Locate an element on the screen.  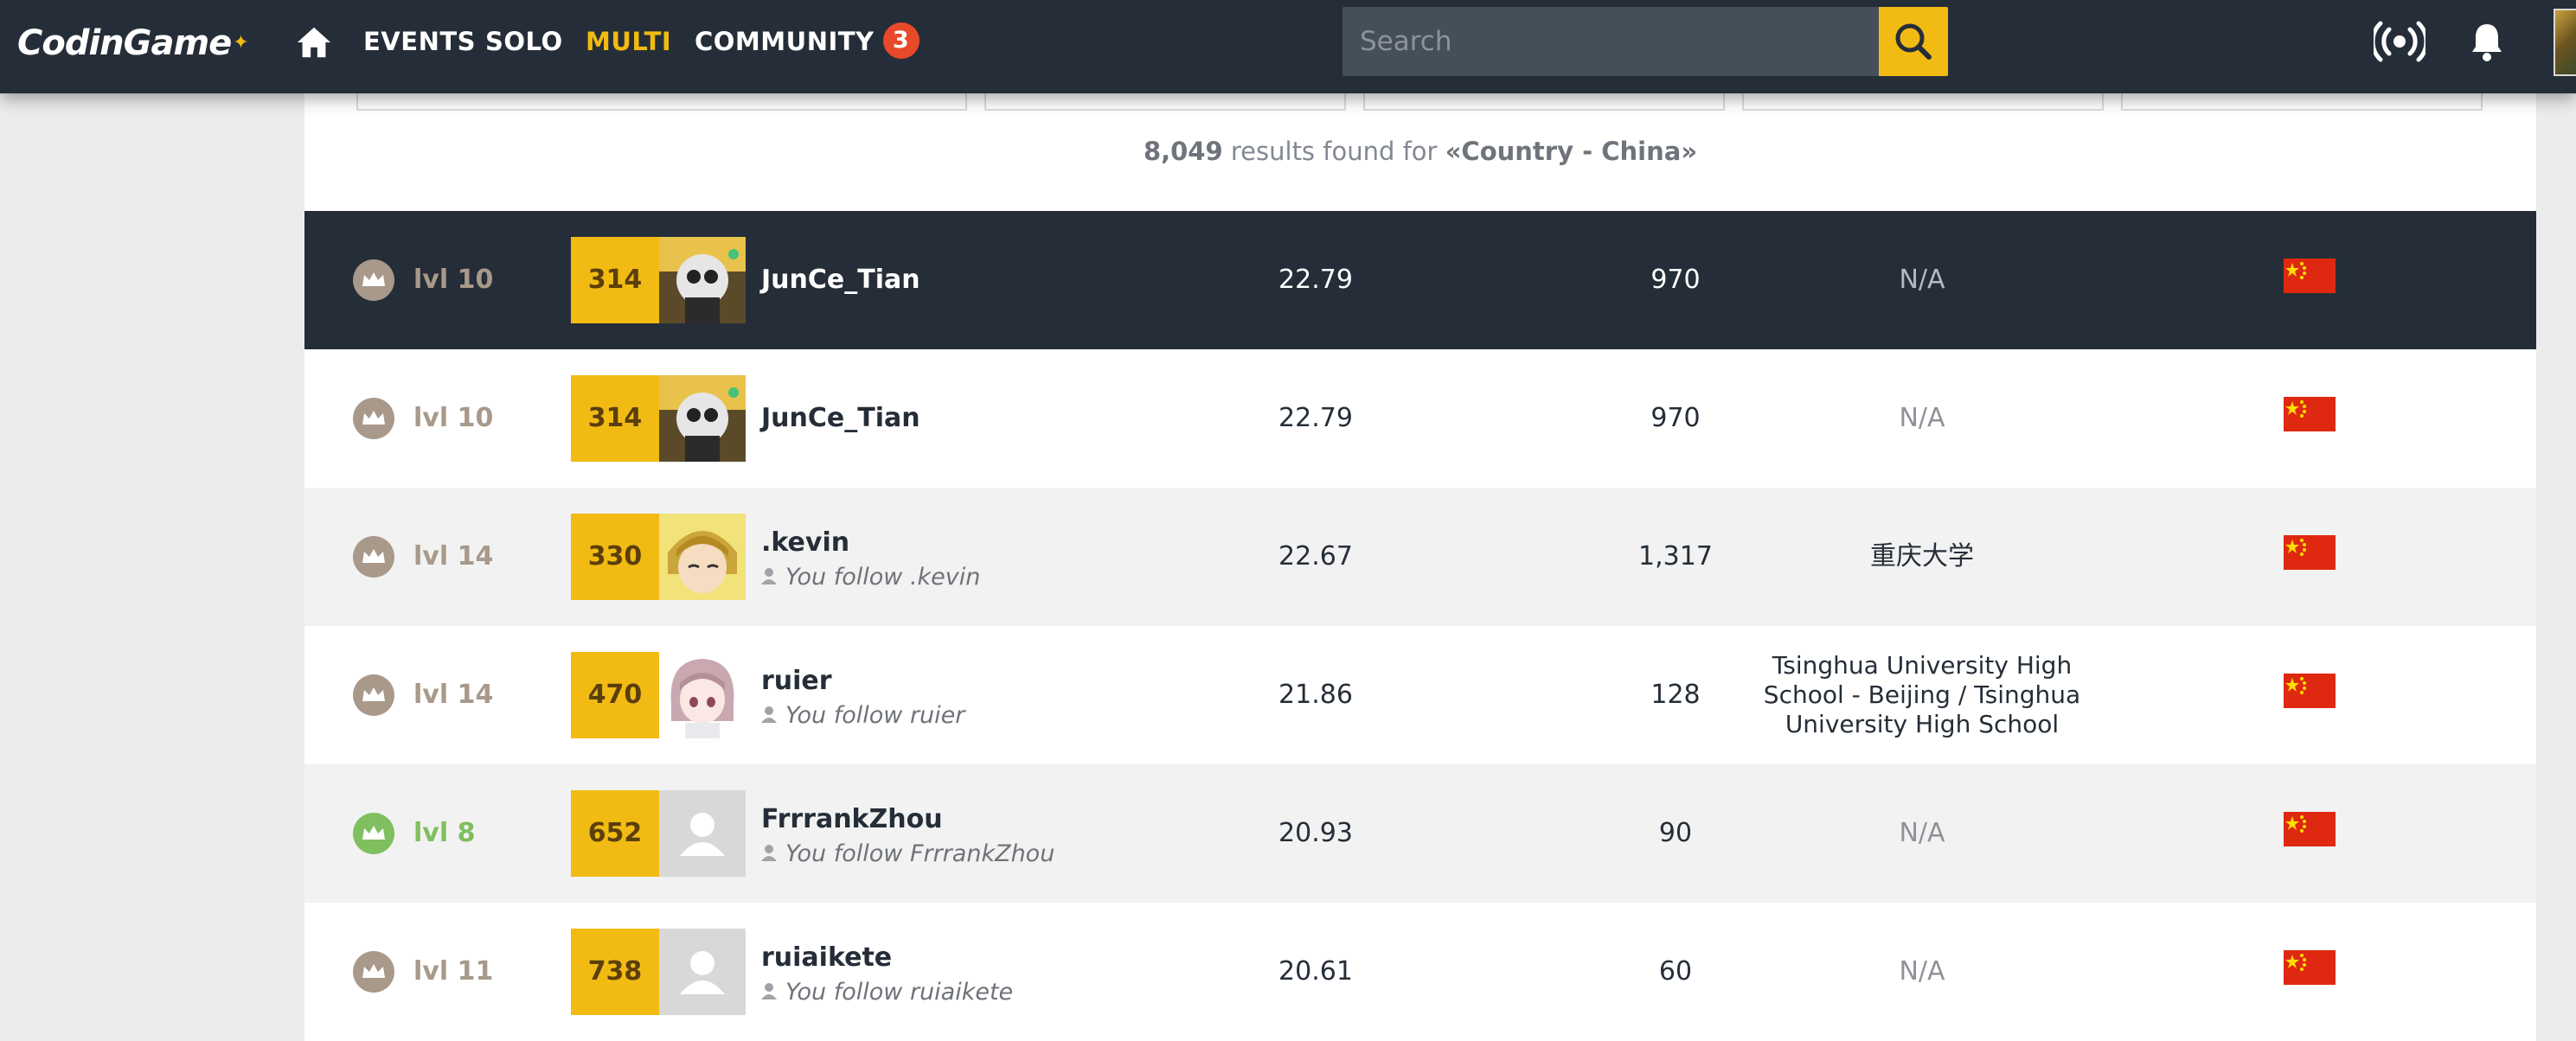
search-input is located at coordinates (1611, 41).